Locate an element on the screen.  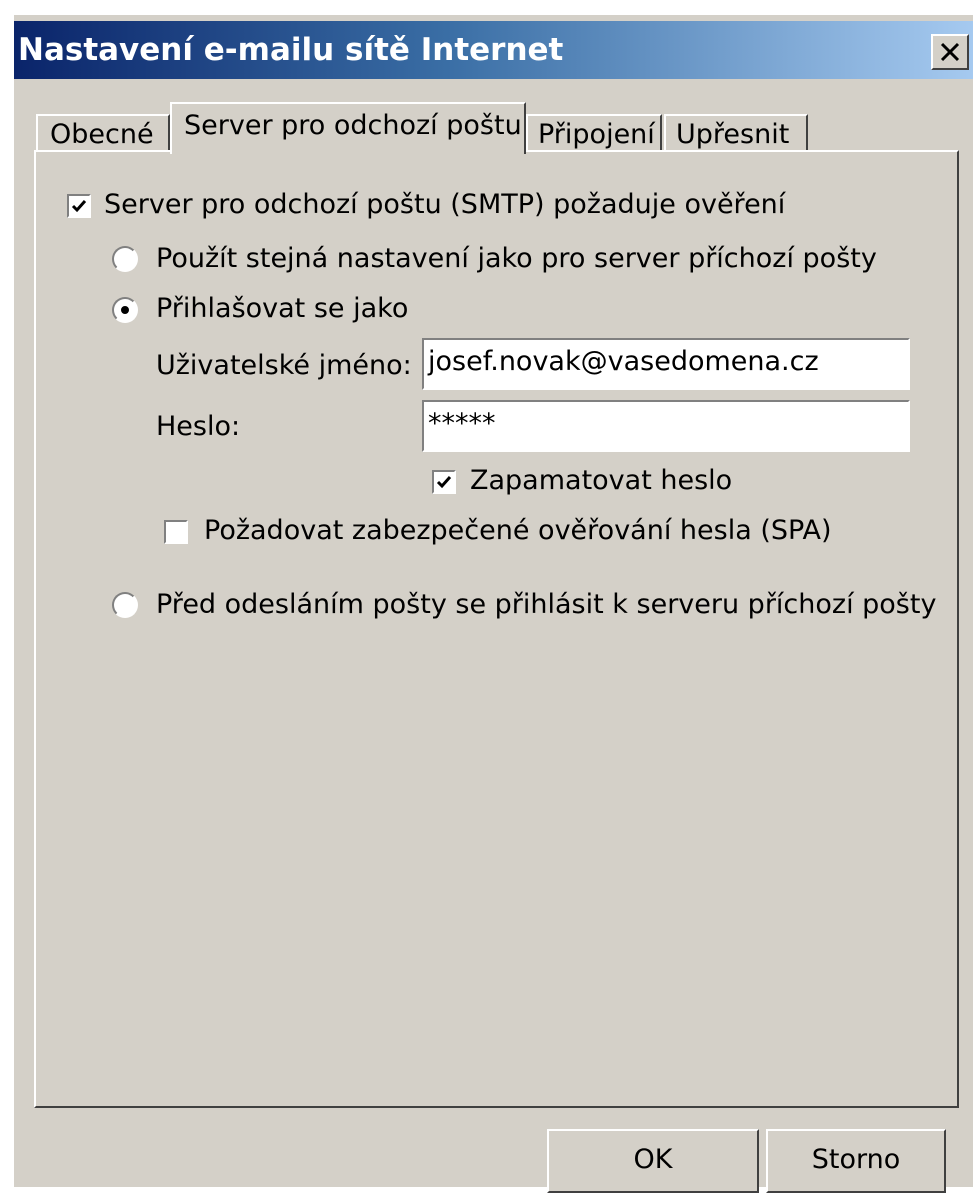
login-as-radio is located at coordinates (125, 310).